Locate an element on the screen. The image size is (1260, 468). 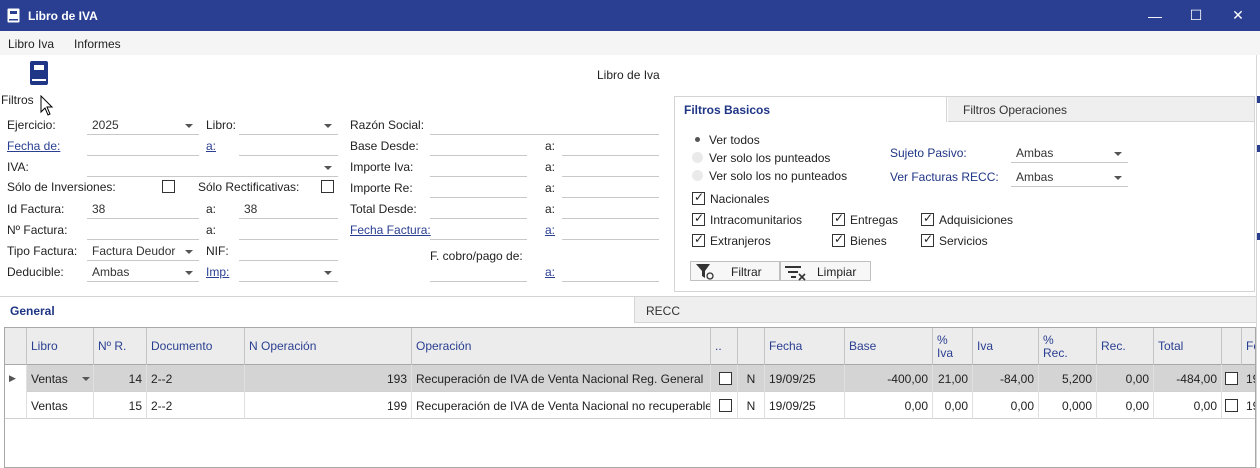
id-factura-input: 38 is located at coordinates (143, 209).